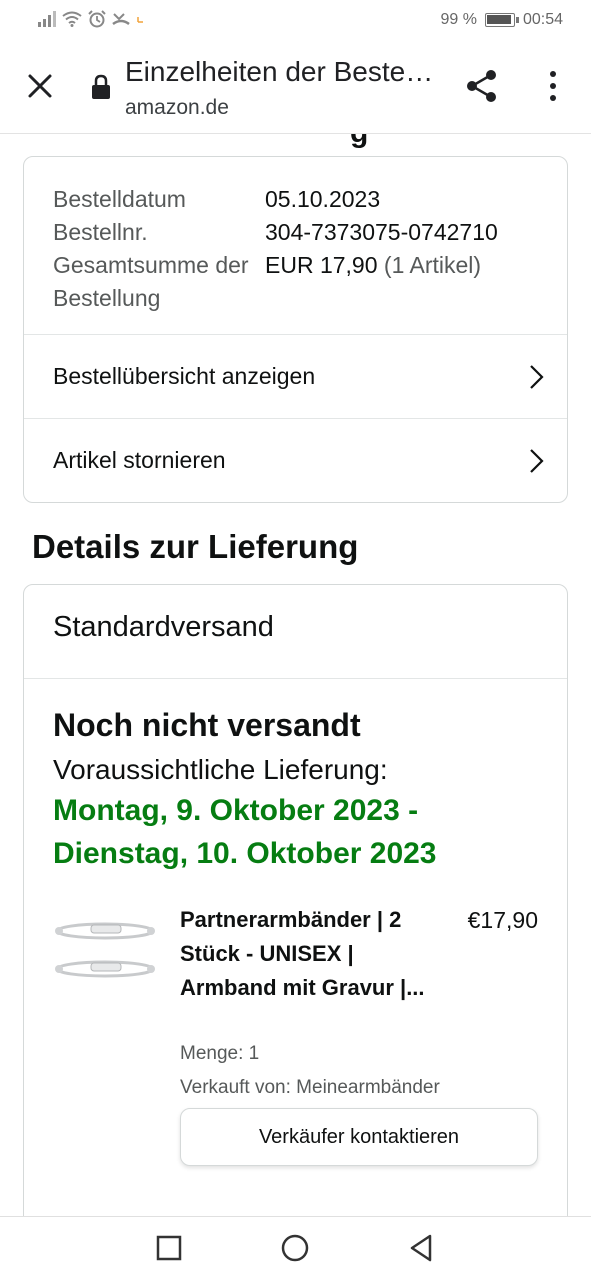 This screenshot has height=1280, width=591. Describe the element at coordinates (121, 19) in the screenshot. I see `missed-call-icon` at that location.